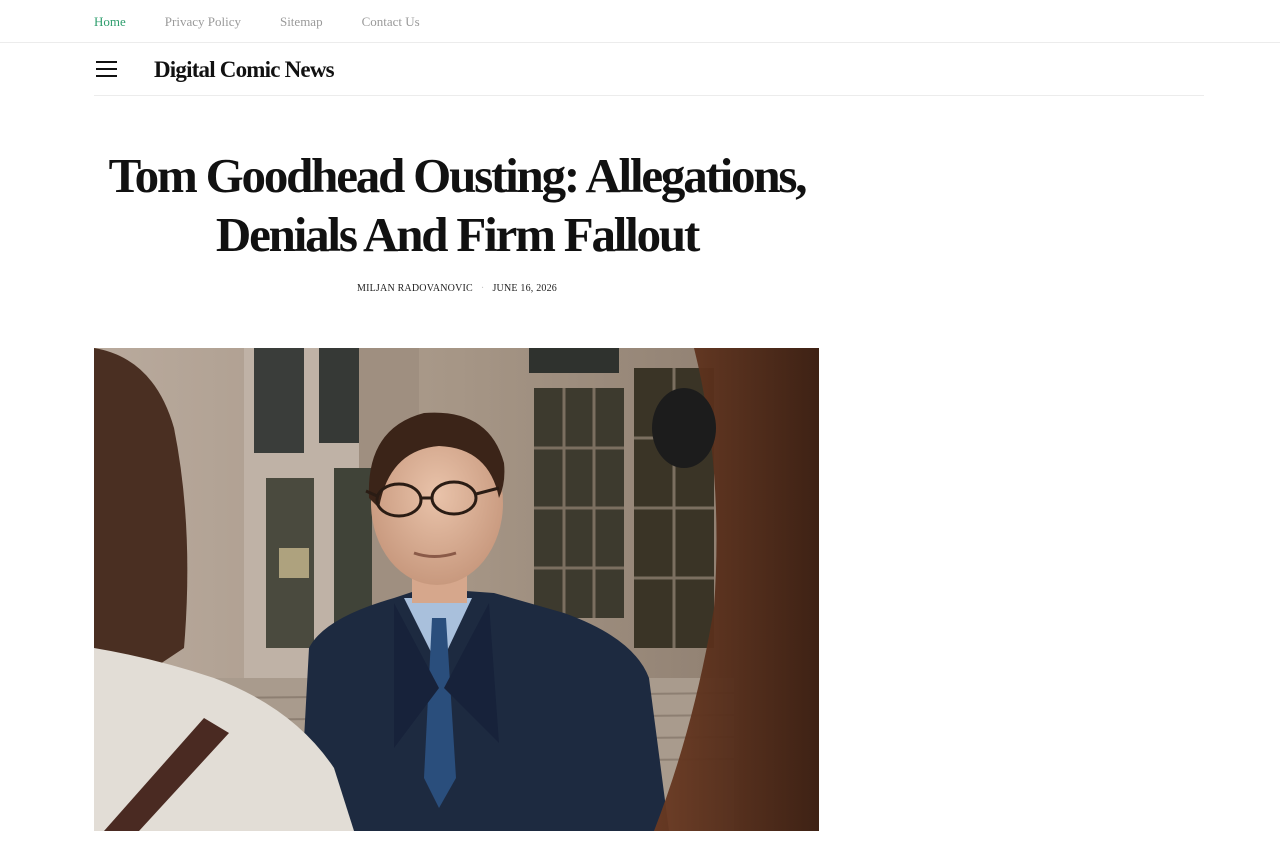  What do you see at coordinates (649, 70) in the screenshot?
I see `site-header: Digital Comic News` at bounding box center [649, 70].